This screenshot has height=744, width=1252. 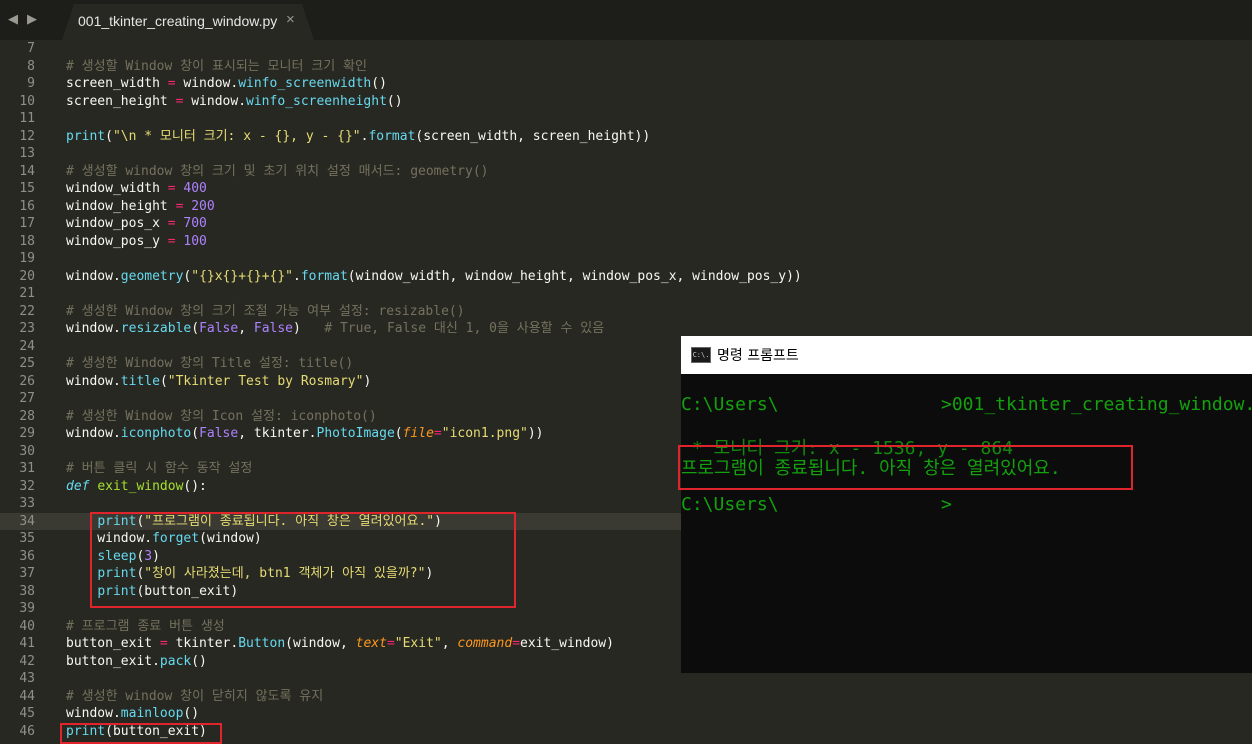 What do you see at coordinates (27, 503) in the screenshot?
I see `line-number: 33` at bounding box center [27, 503].